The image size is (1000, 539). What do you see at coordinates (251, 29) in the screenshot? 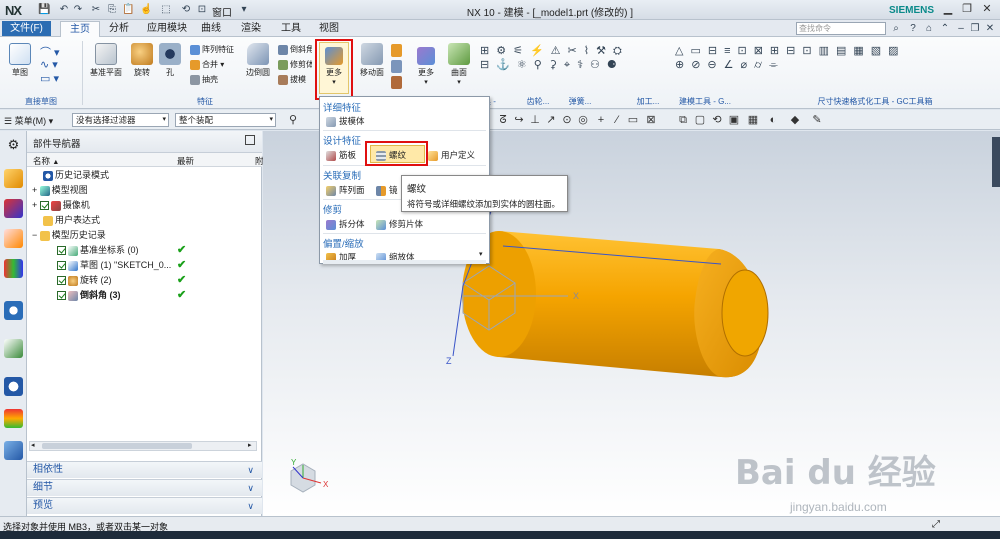
I see `tab-render: 渲染` at bounding box center [251, 29].